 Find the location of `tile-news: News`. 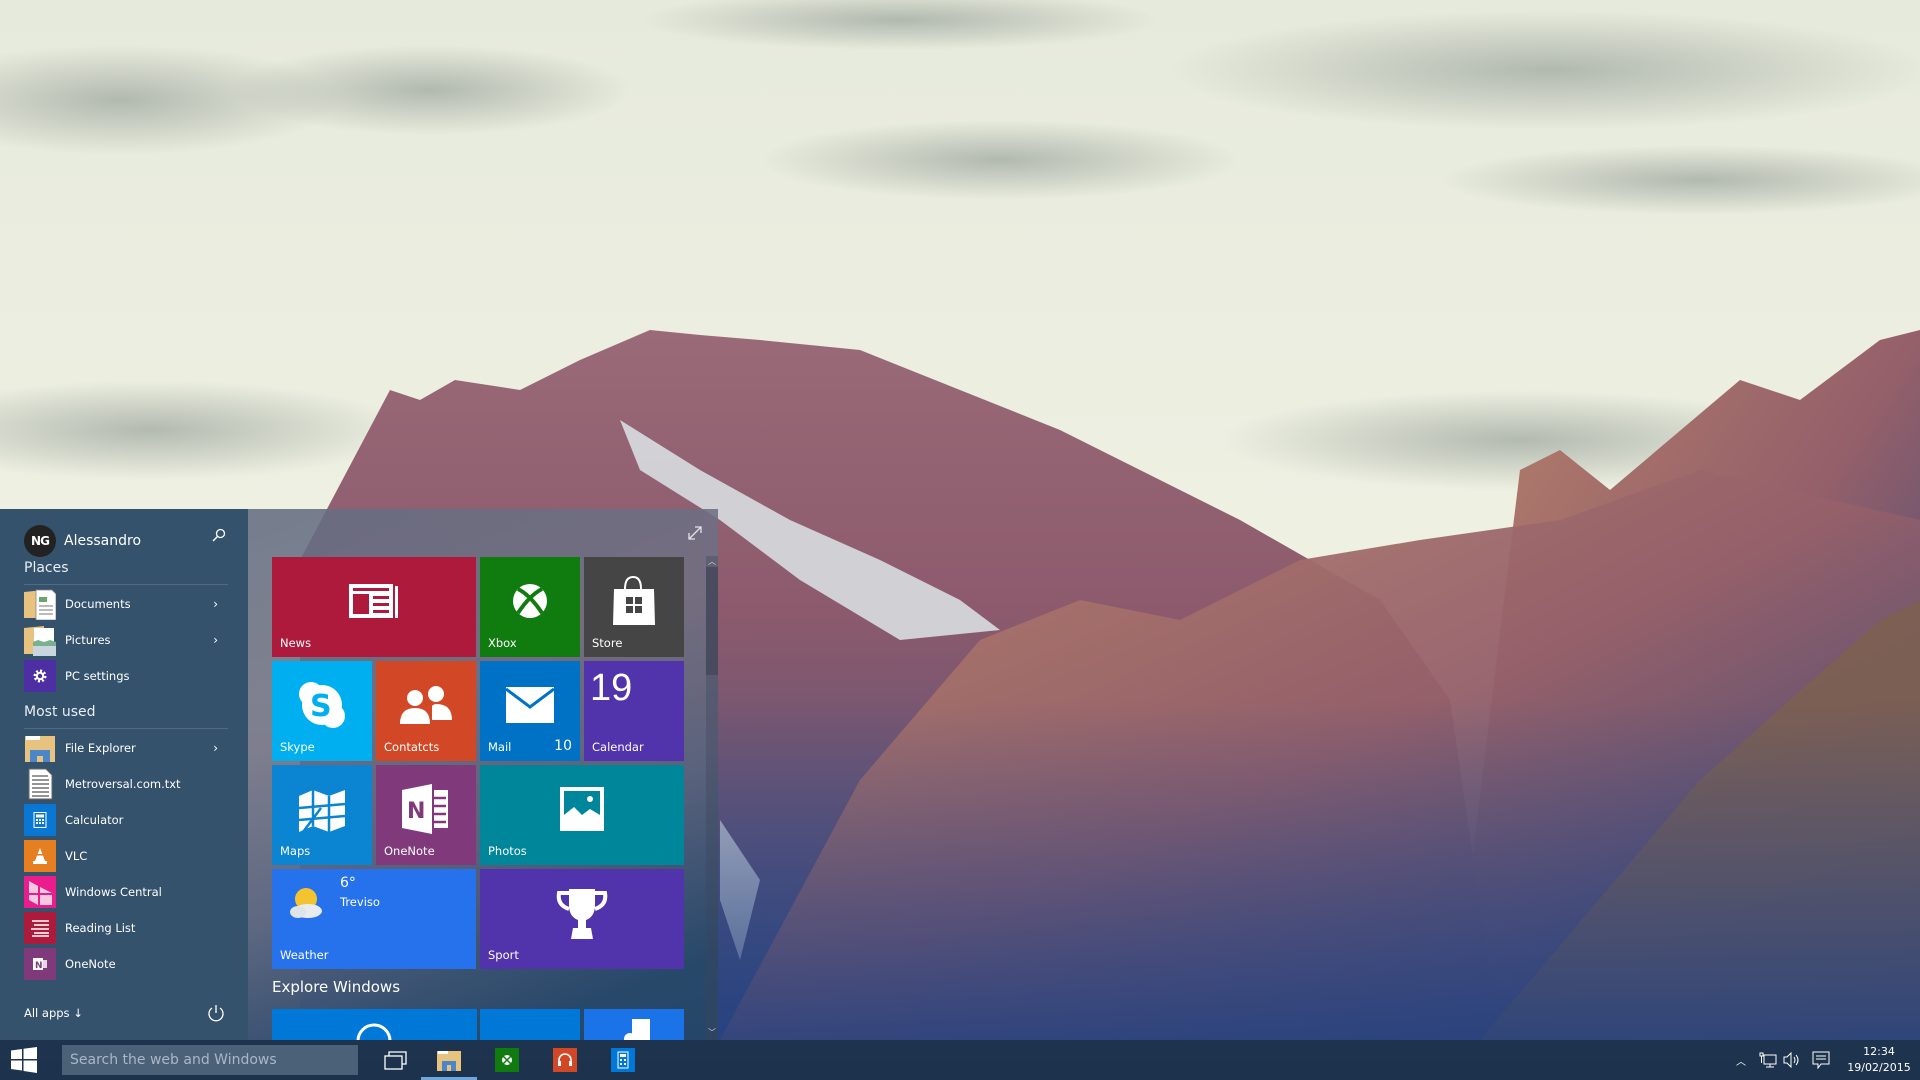

tile-news: News is located at coordinates (374, 607).